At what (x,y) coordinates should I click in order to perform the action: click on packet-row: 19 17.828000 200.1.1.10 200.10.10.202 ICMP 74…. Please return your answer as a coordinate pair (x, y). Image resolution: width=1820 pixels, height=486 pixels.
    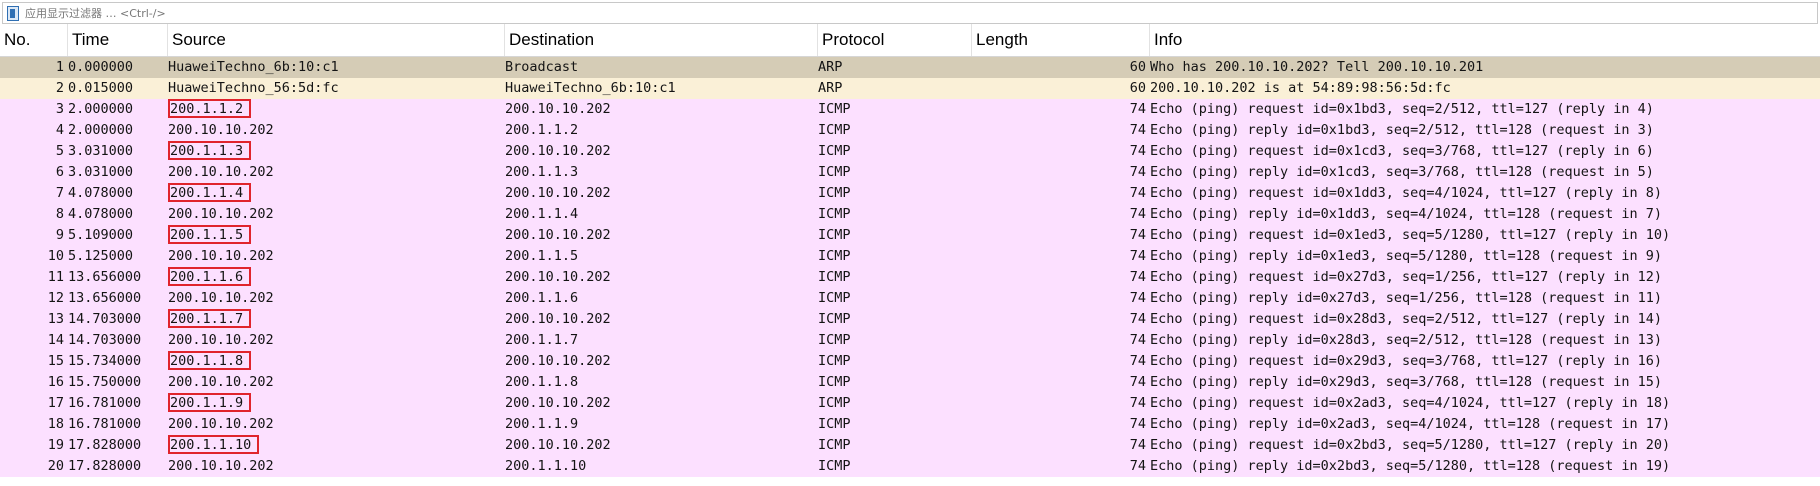
    Looking at the image, I should click on (910, 445).